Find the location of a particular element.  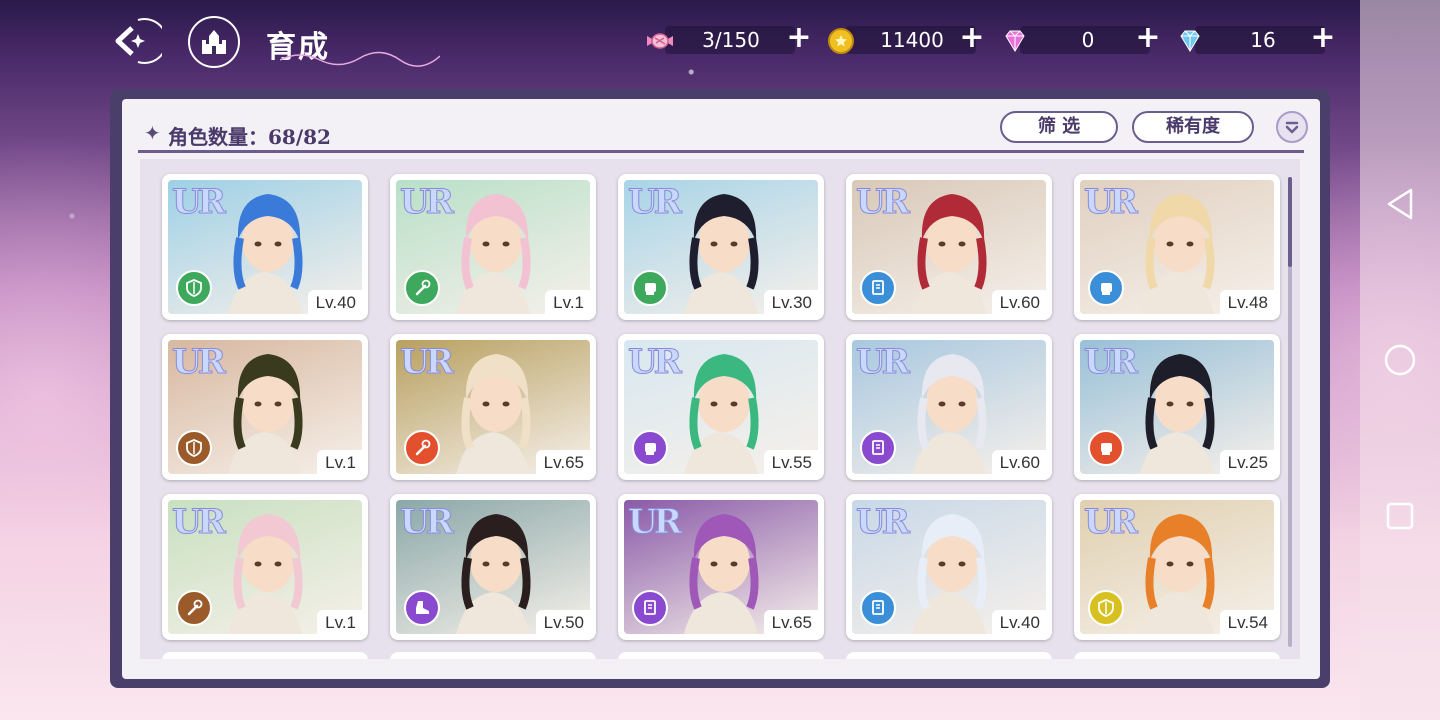

nav-recents-button is located at coordinates (1400, 516).